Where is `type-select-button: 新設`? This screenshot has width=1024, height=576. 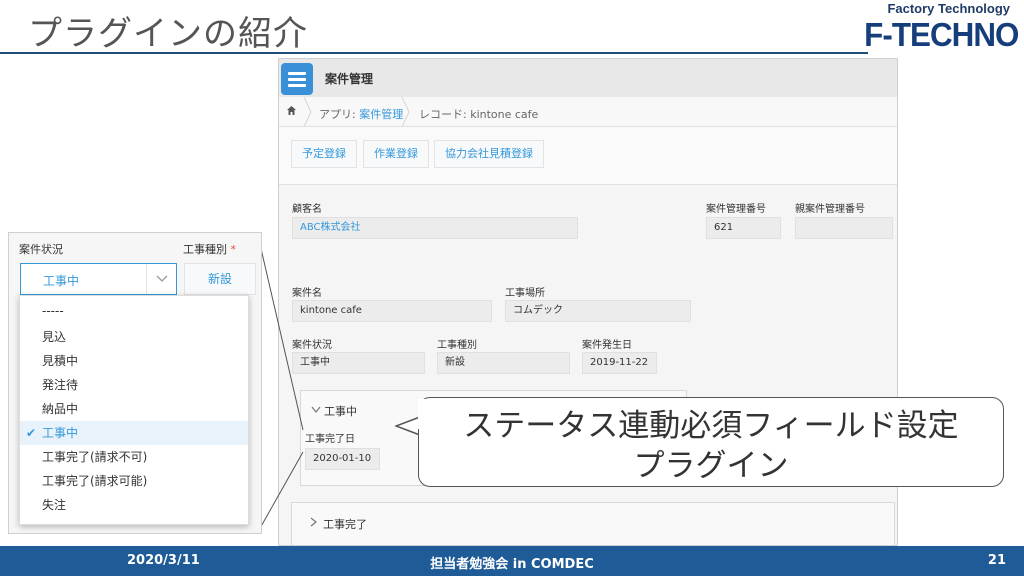 type-select-button: 新設 is located at coordinates (220, 279).